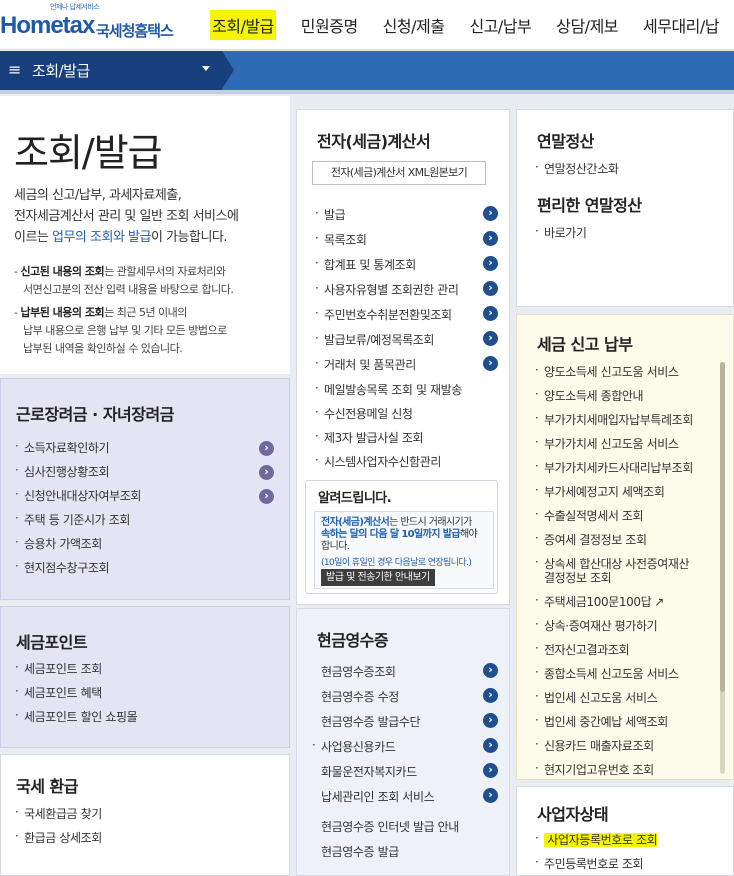 The width and height of the screenshot is (734, 876). Describe the element at coordinates (78, 547) in the screenshot. I see `list-item: · 승용차 가액조회` at that location.